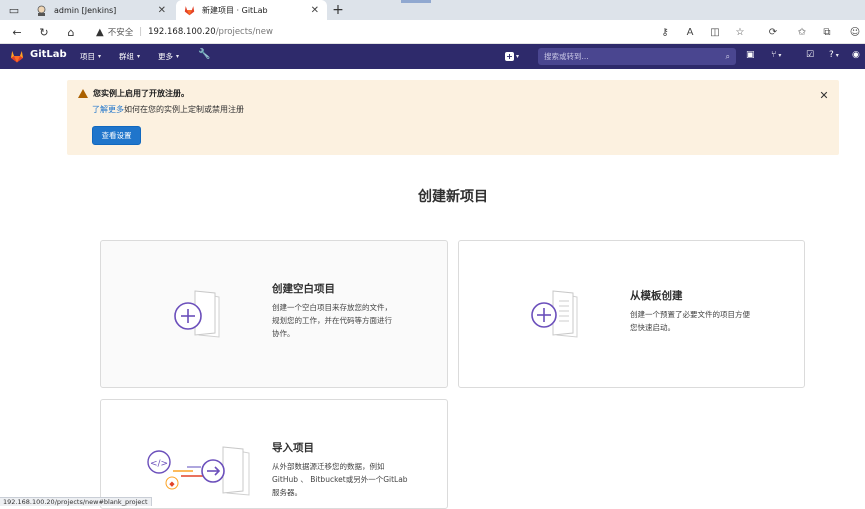 The width and height of the screenshot is (865, 509). I want to click on alert-body: 了解更多如何在您的实例上定制或禁用注册, so click(168, 109).